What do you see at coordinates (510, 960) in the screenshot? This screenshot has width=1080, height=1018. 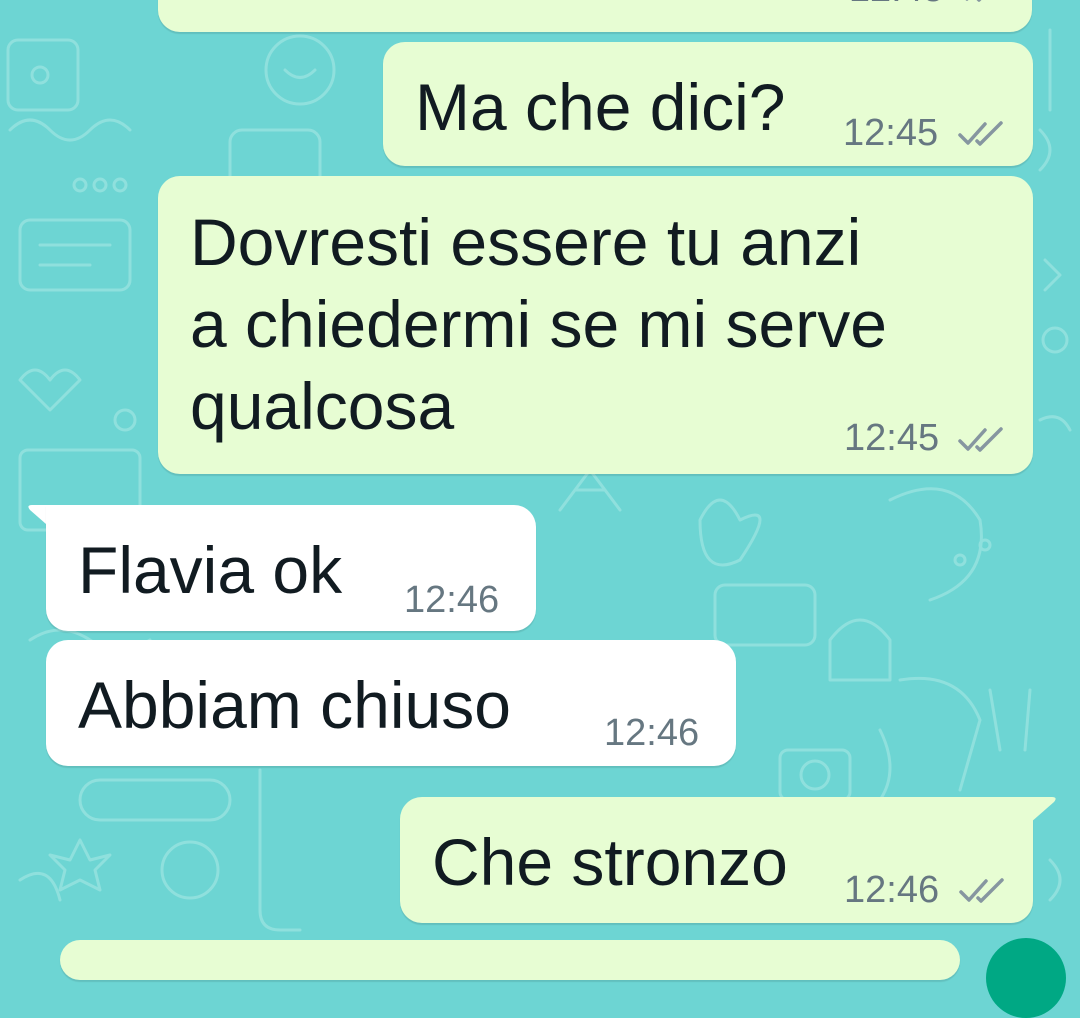 I see `message-bubble-outgoing` at bounding box center [510, 960].